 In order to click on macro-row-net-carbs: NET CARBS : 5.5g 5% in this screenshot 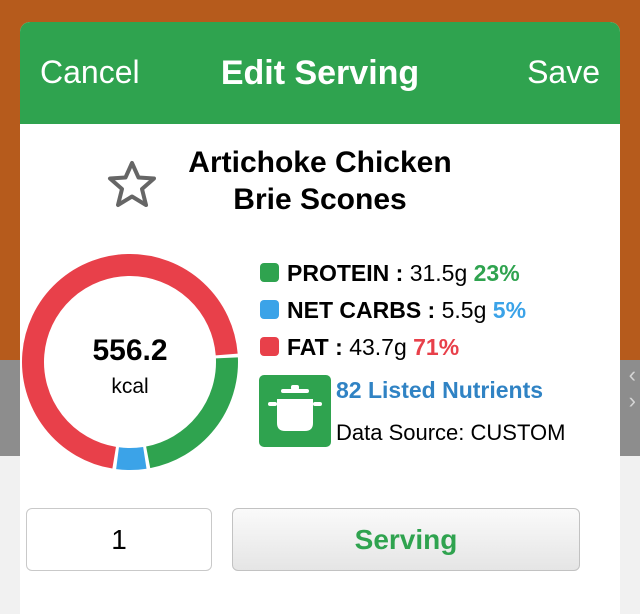, I will do `click(393, 311)`.